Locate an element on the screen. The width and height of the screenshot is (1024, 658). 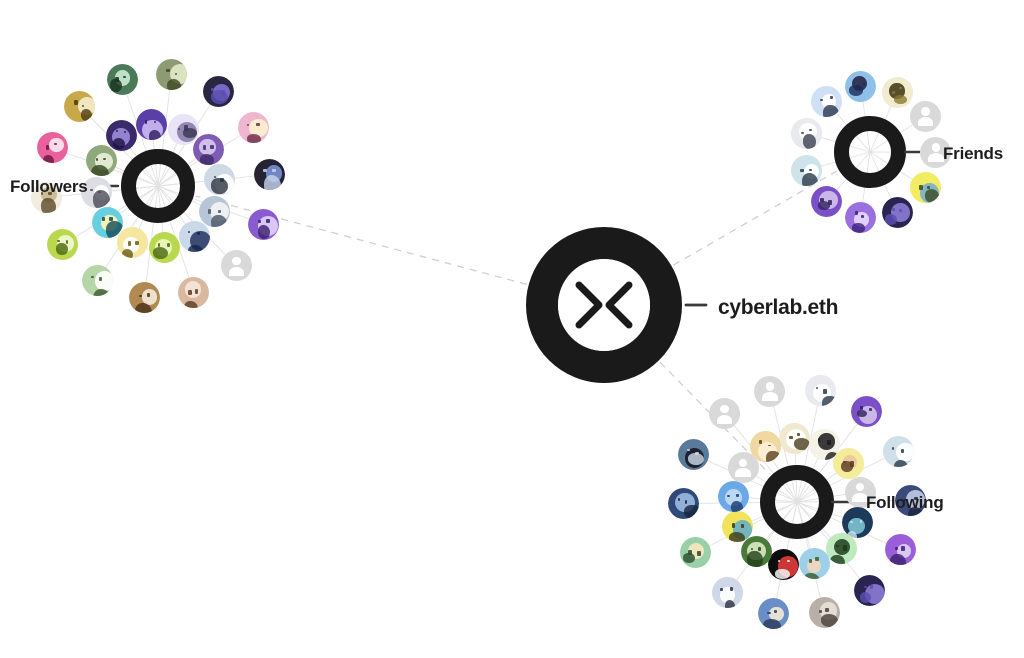
cluster-label-friends: Friends is located at coordinates (973, 153).